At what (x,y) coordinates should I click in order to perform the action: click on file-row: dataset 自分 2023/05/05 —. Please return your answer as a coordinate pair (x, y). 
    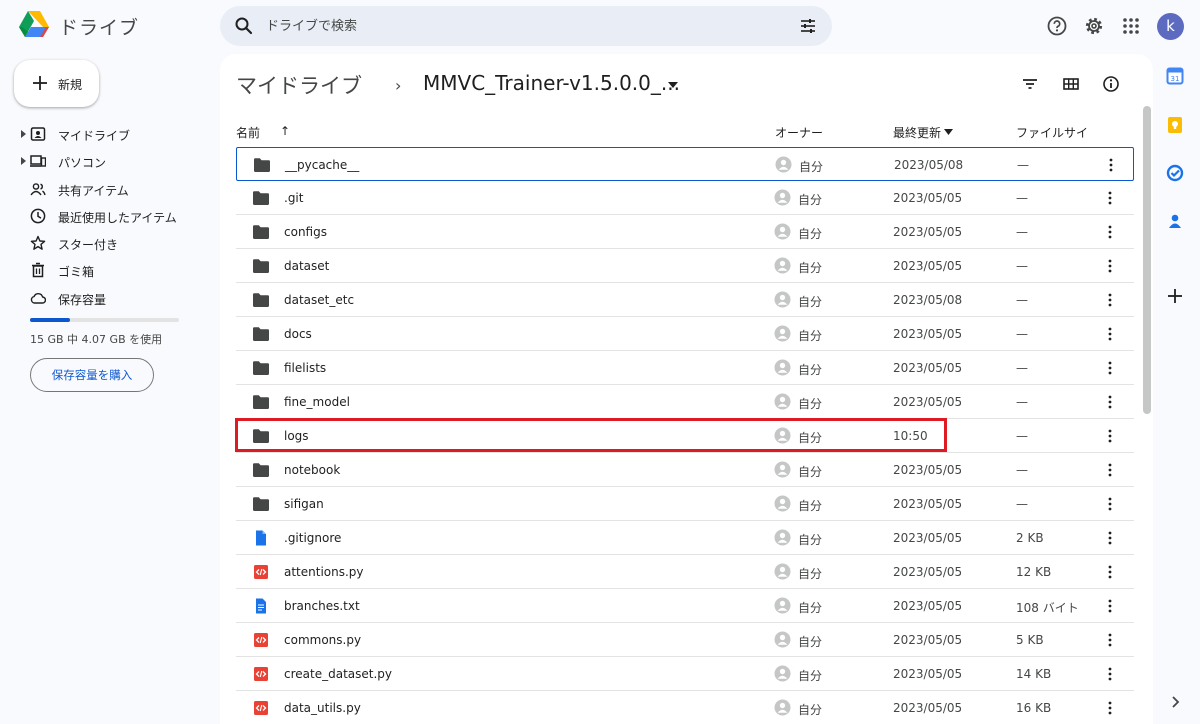
    Looking at the image, I should click on (685, 266).